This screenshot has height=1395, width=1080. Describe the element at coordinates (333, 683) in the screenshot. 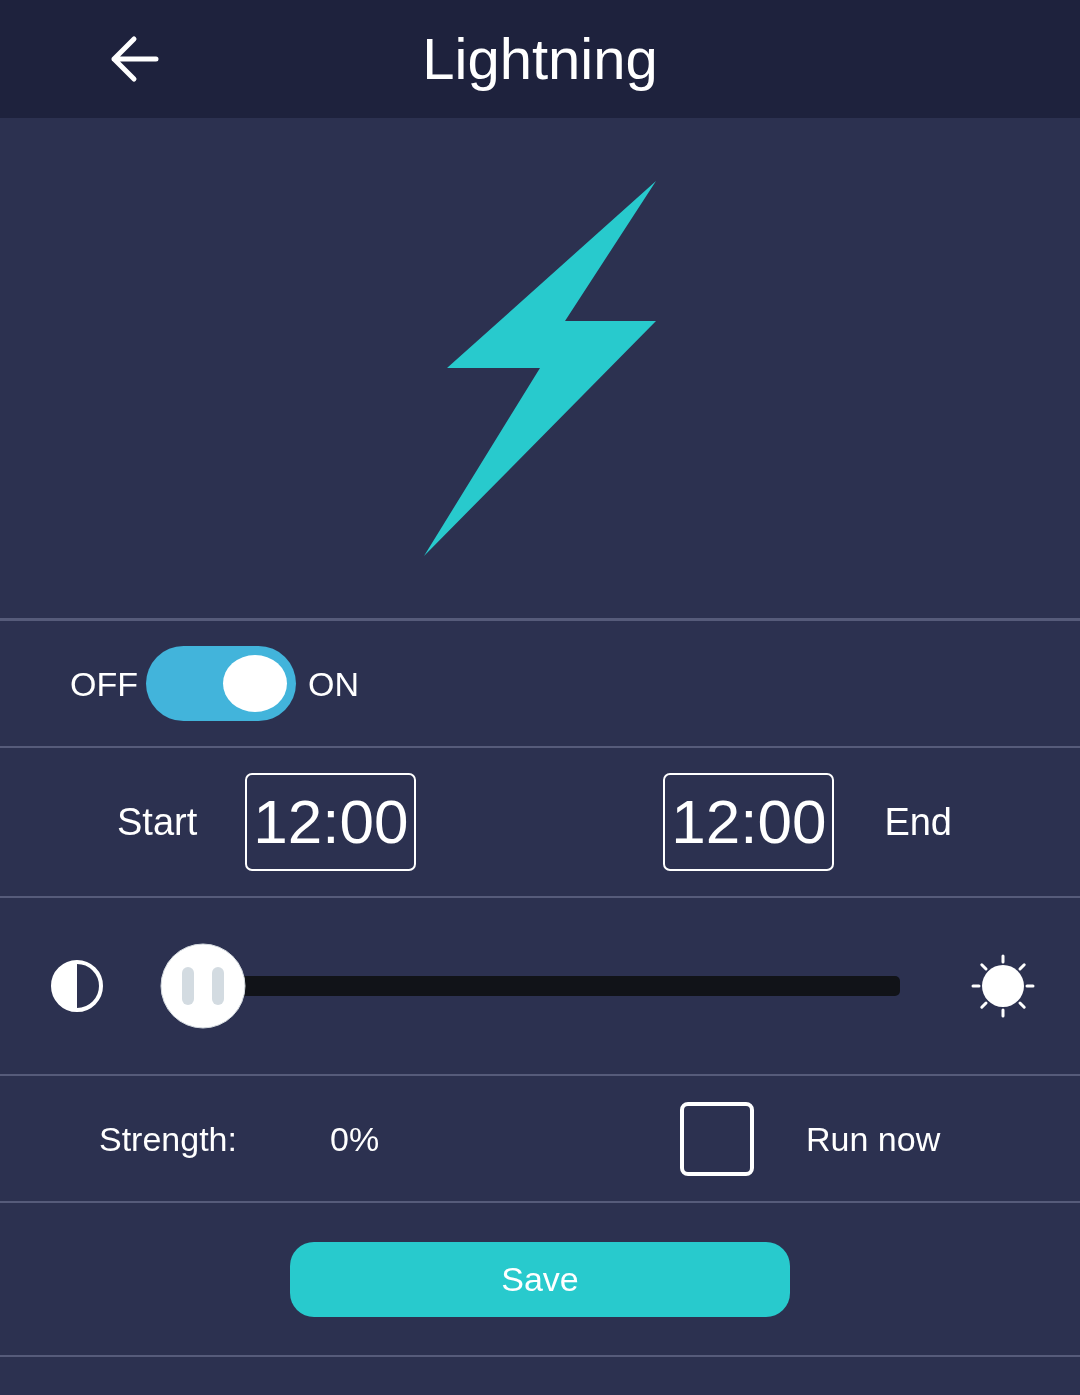

I see `on-label: ON` at that location.